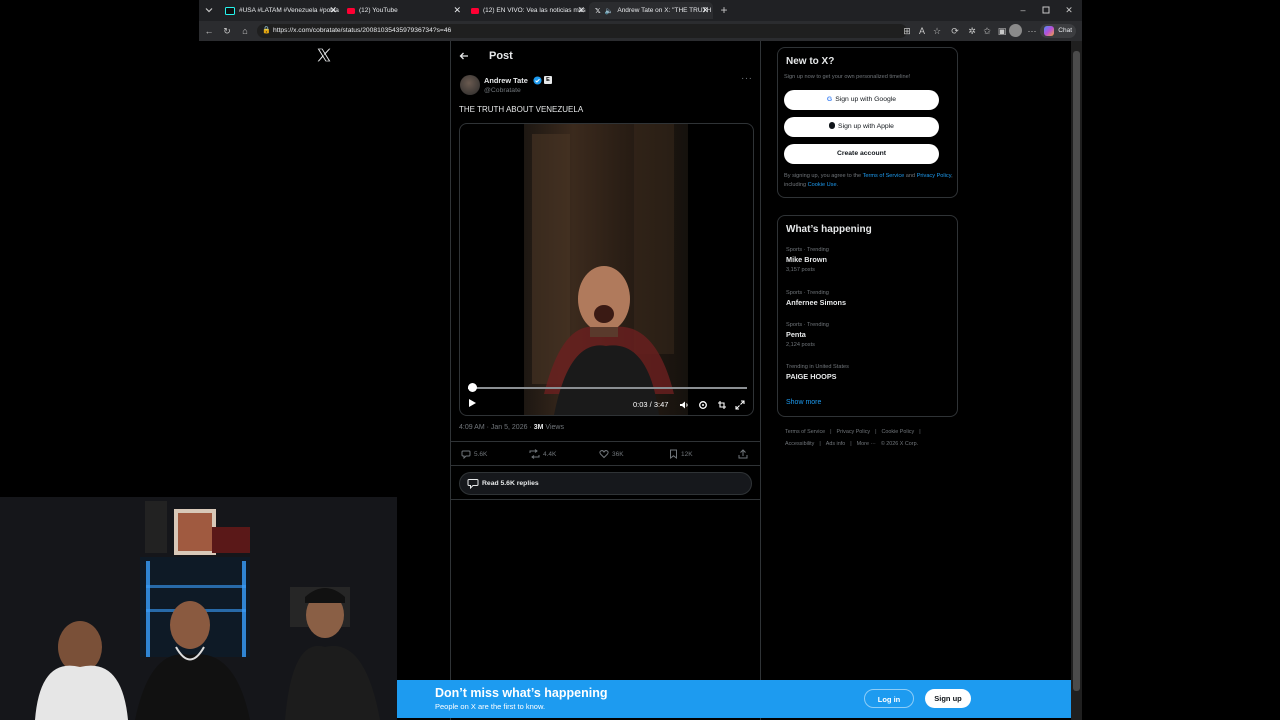 The height and width of the screenshot is (720, 1280). What do you see at coordinates (684, 405) in the screenshot?
I see `volume-icon` at bounding box center [684, 405].